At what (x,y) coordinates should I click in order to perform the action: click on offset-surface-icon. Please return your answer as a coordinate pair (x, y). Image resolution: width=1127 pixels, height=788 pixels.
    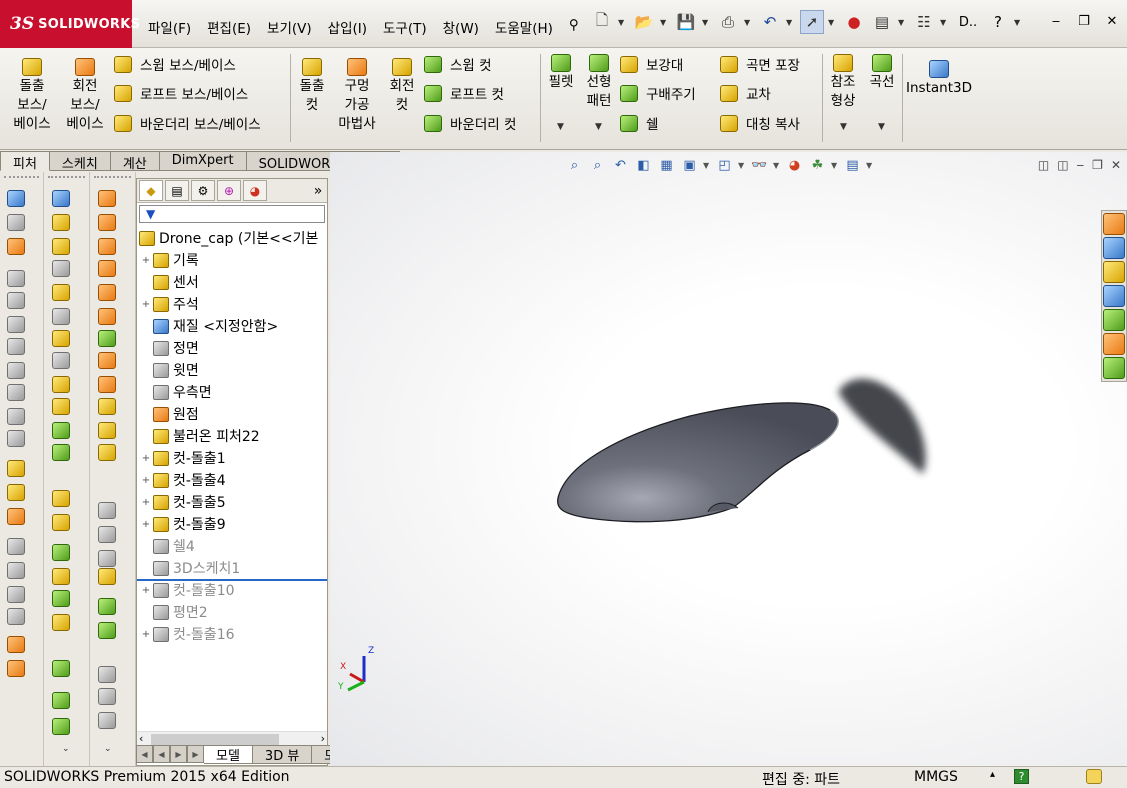
    Looking at the image, I should click on (107, 360).